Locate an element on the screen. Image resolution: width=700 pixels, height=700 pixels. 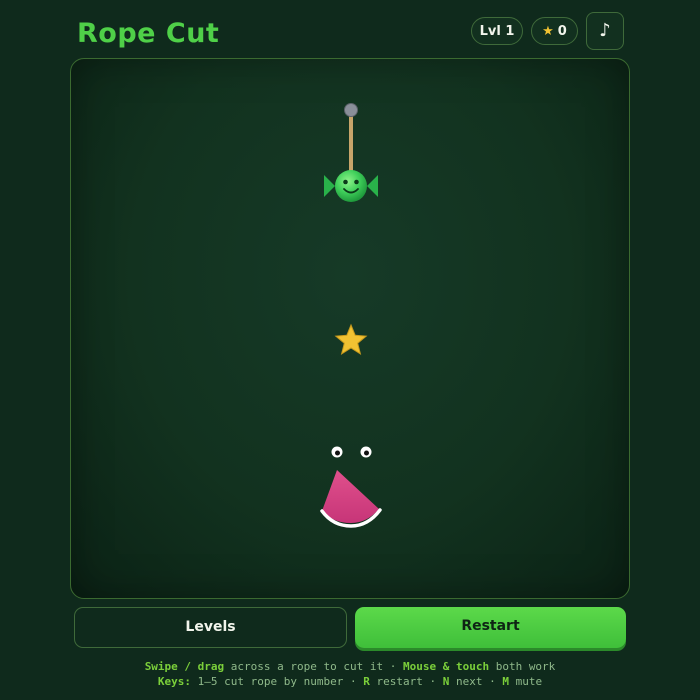
monster-eye-left is located at coordinates (337, 452).